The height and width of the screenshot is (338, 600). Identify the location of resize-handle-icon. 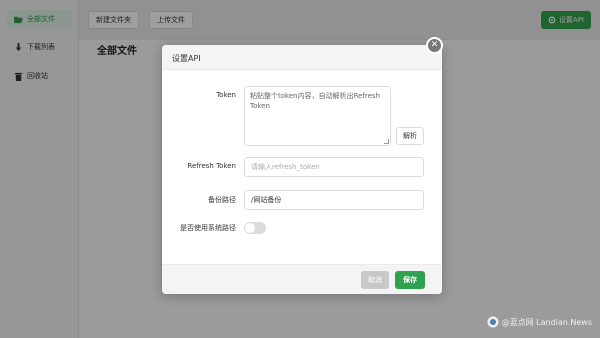
(386, 141).